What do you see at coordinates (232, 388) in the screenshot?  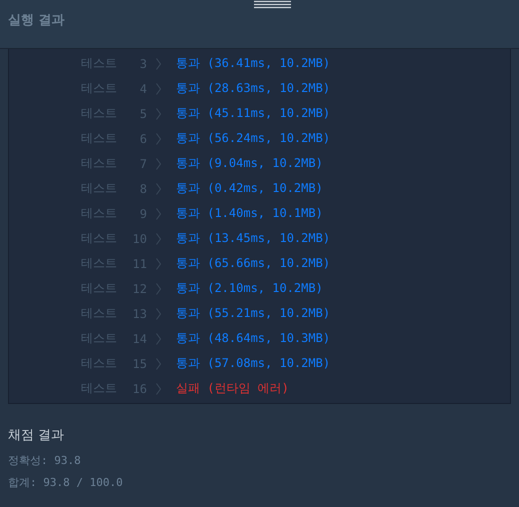 I see `test-result: 실패 (런타임 에러)` at bounding box center [232, 388].